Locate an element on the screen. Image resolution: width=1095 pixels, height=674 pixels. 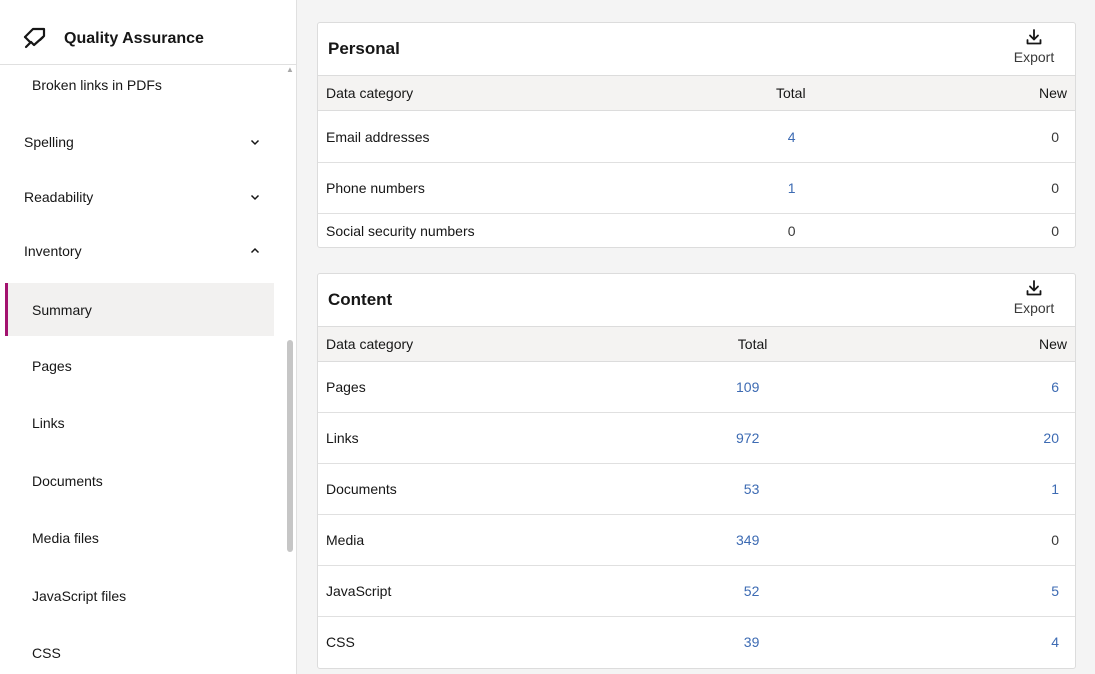
sidebar-item-inventory: Inventory is located at coordinates (140, 251).